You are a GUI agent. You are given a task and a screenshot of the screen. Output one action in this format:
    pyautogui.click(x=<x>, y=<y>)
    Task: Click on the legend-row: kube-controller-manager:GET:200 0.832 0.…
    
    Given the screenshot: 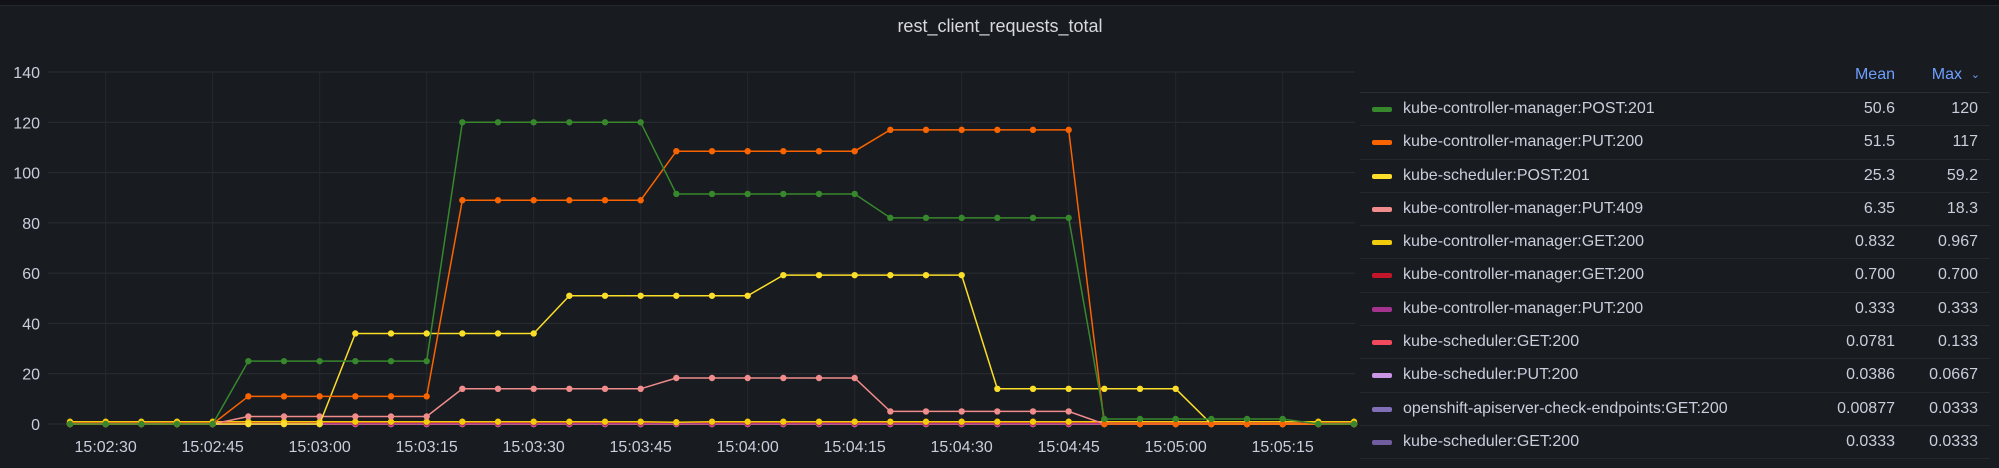 What is the action you would take?
    pyautogui.click(x=1675, y=243)
    